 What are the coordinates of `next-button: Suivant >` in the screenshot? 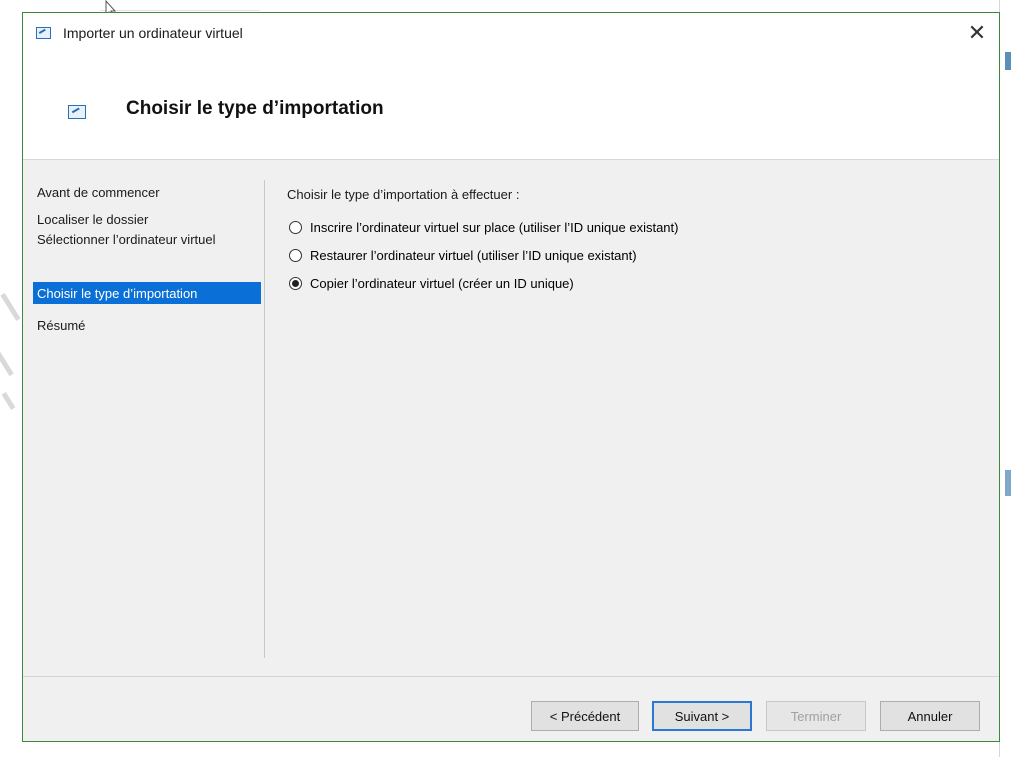 It's located at (702, 716).